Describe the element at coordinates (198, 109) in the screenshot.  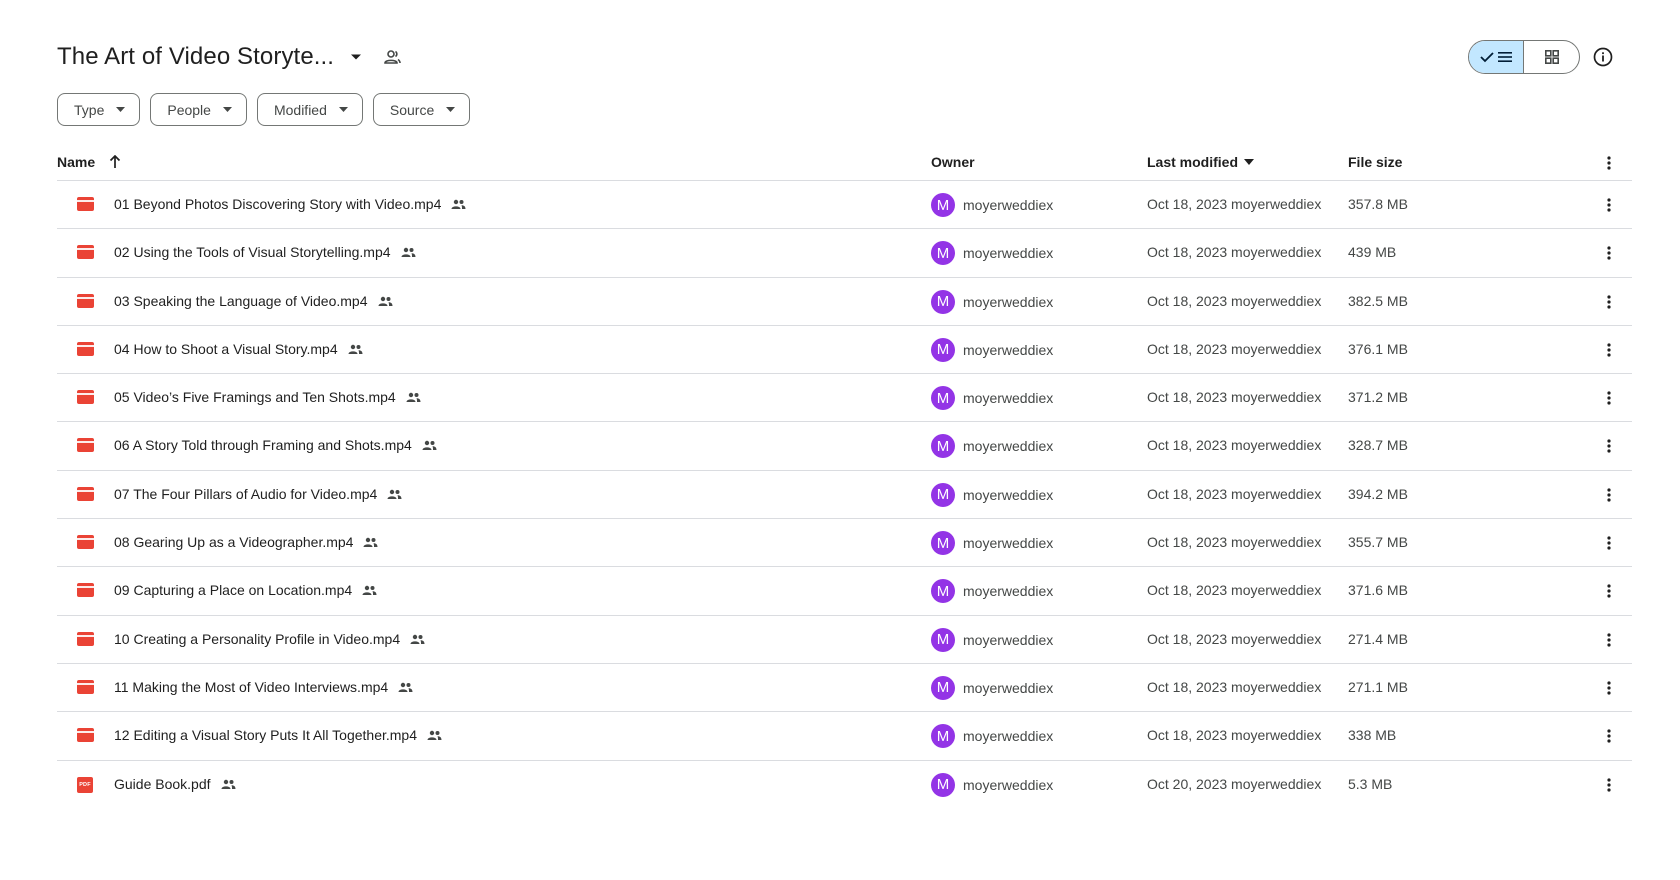
I see `filter-people-chip: People` at that location.